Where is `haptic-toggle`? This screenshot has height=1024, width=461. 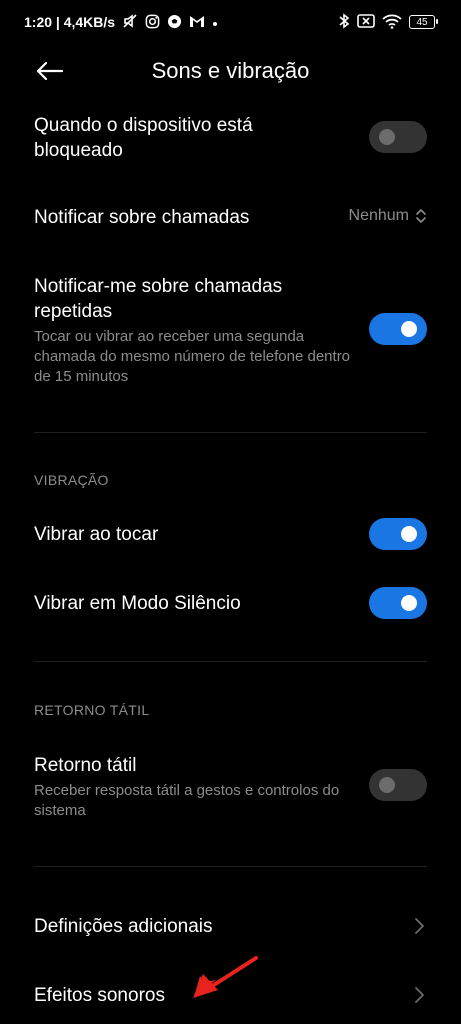
haptic-toggle is located at coordinates (398, 785).